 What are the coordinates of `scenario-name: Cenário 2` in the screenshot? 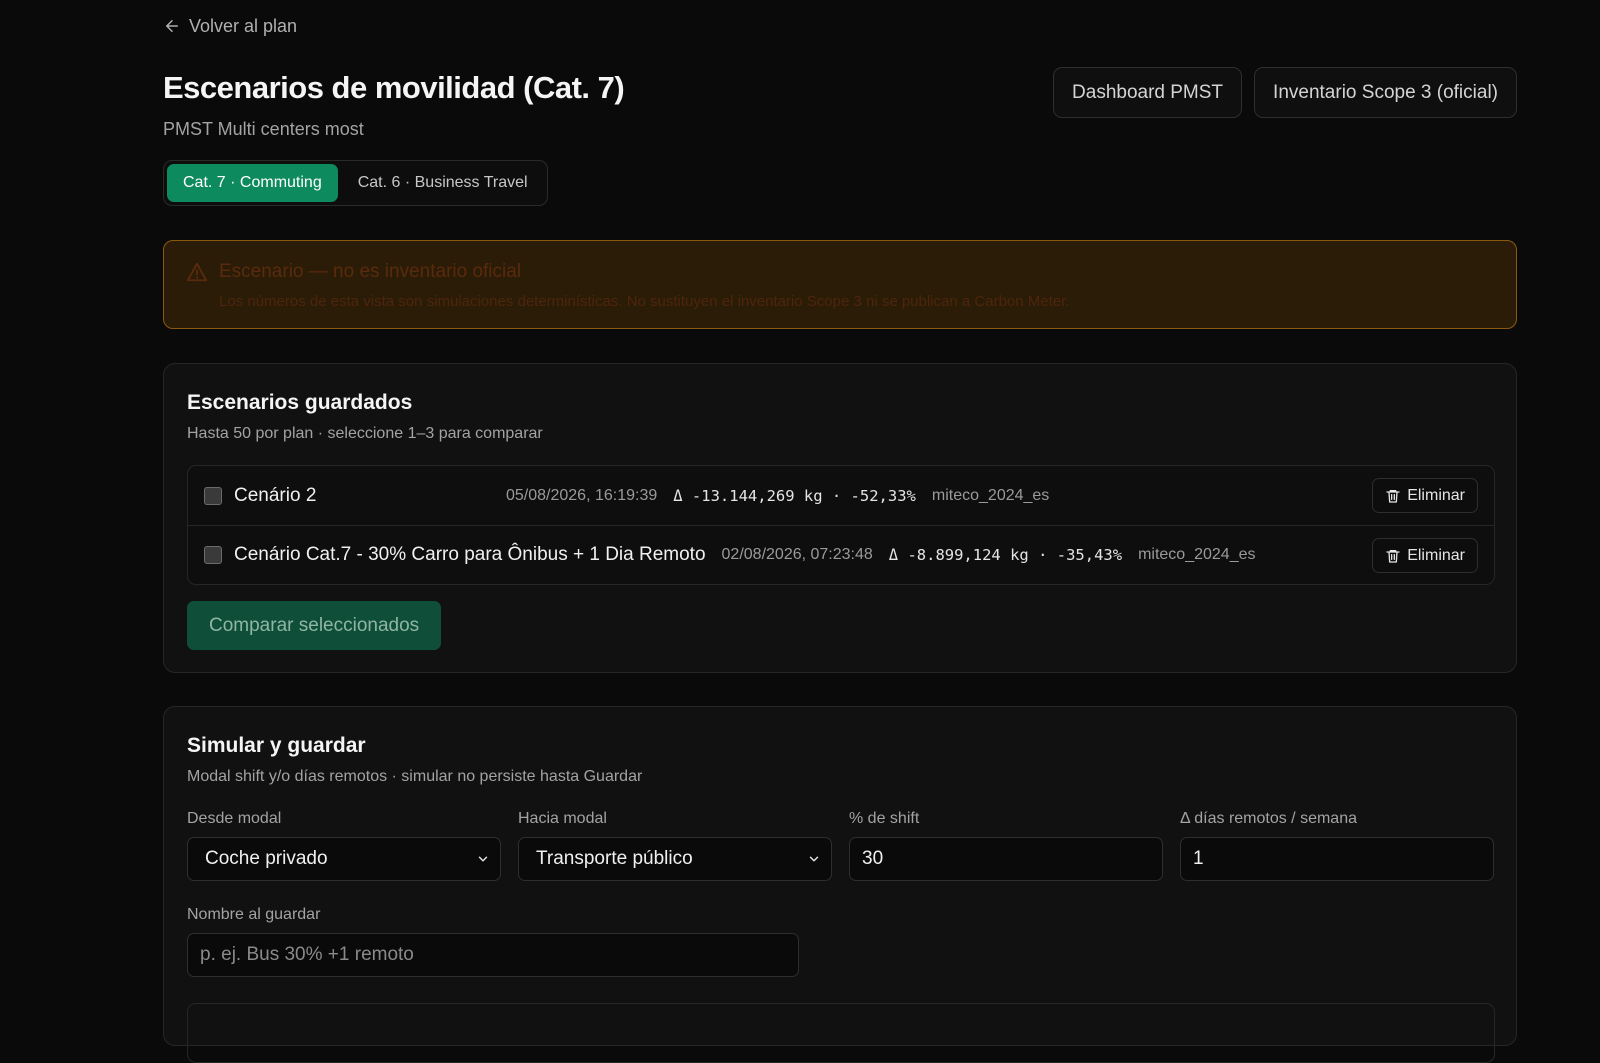 It's located at (275, 495).